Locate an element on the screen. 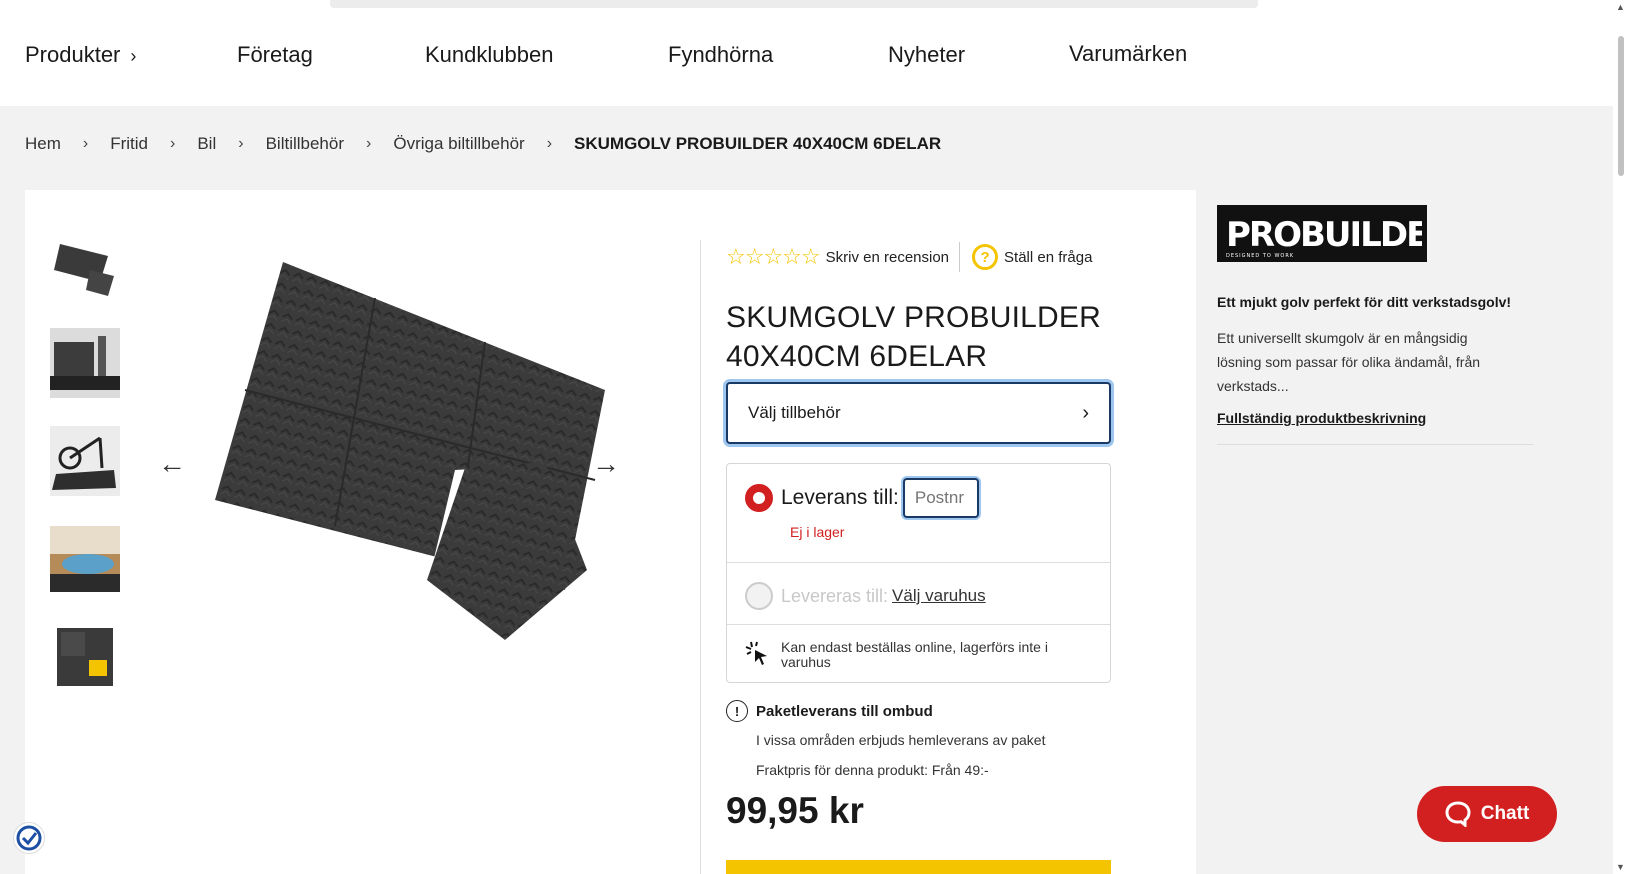  scroll-up-icon: ▲ is located at coordinates (1620, 7).